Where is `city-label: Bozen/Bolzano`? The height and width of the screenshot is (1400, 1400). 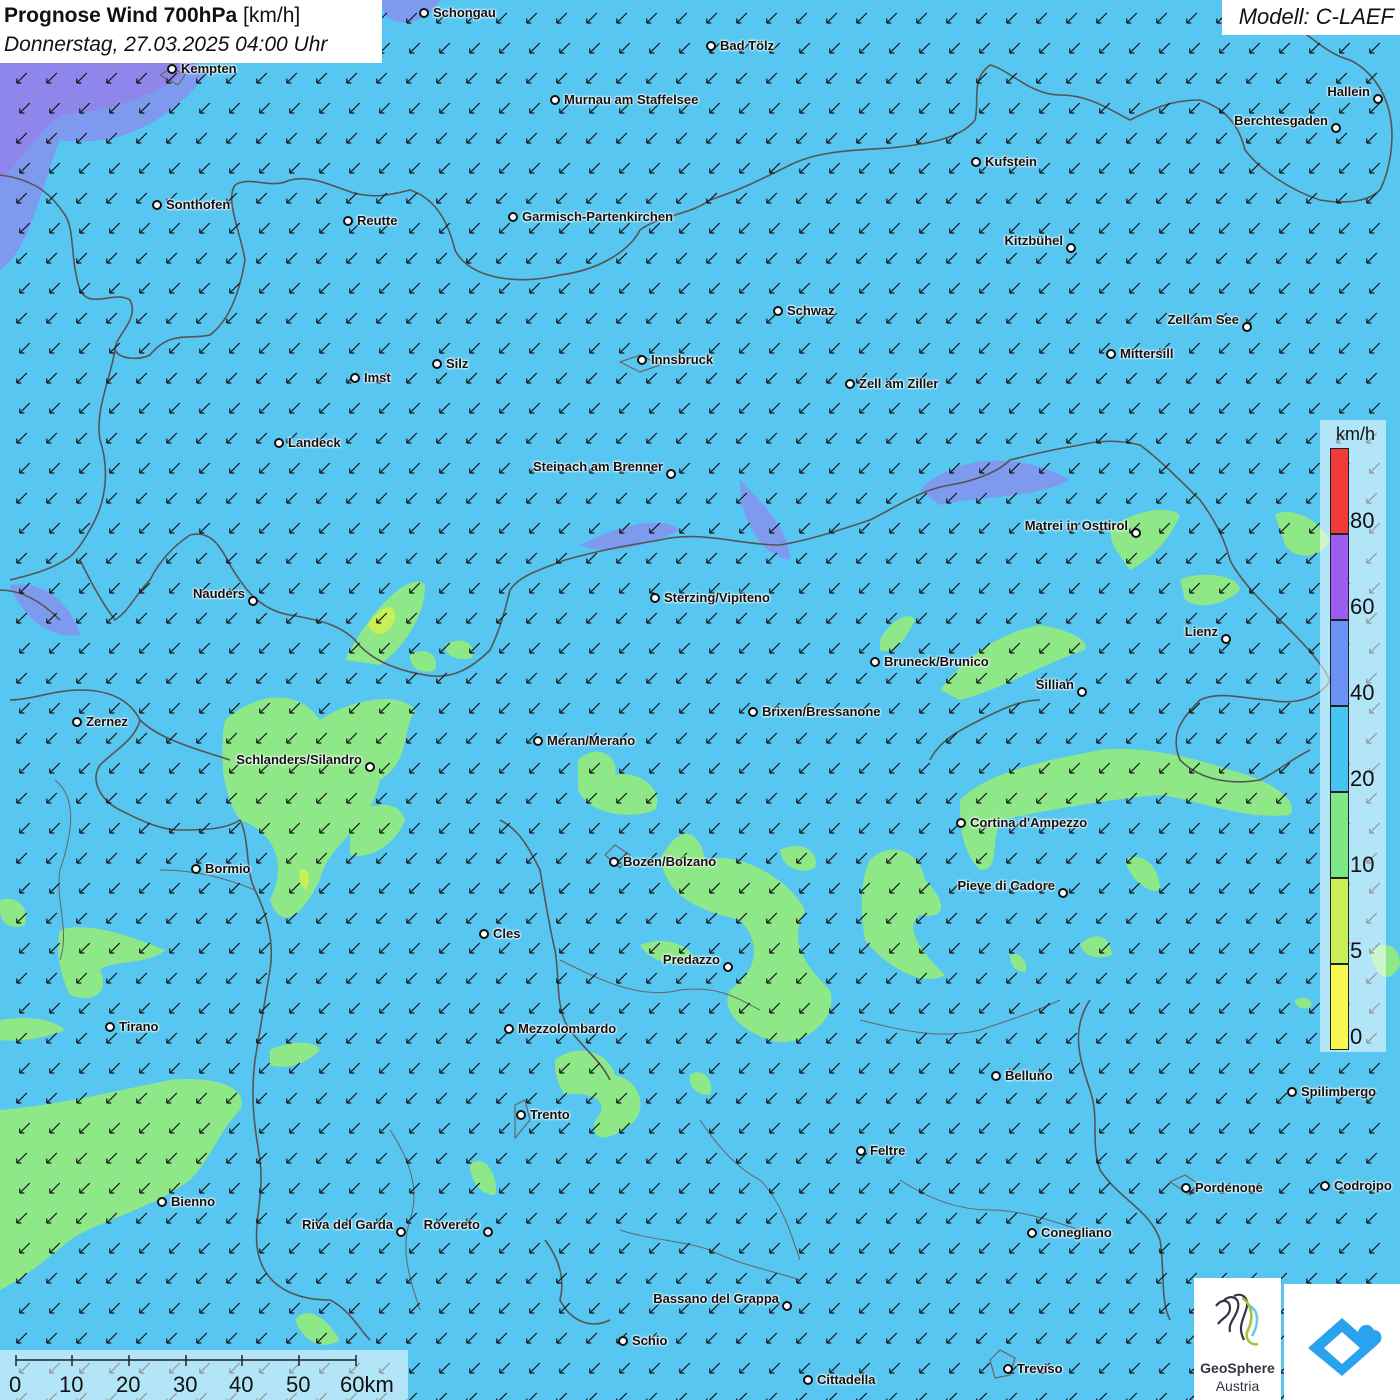 city-label: Bozen/Bolzano is located at coordinates (670, 861).